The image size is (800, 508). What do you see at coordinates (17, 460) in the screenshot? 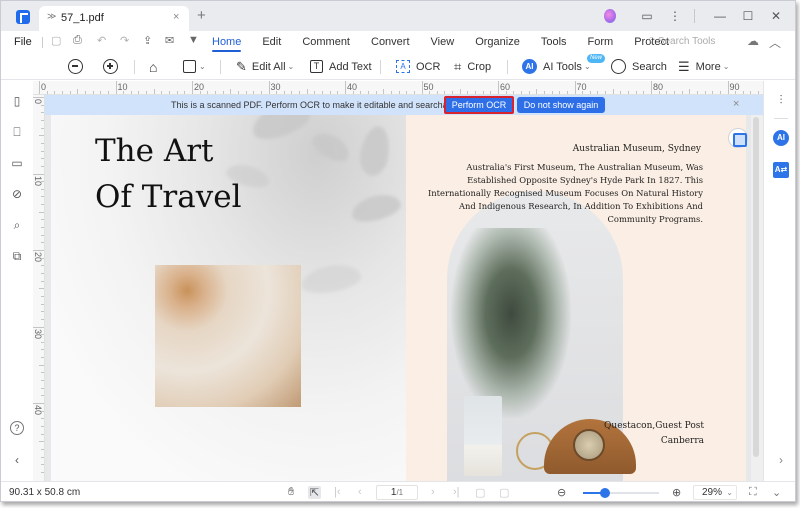
I see `collapse-left-icon: ‹` at bounding box center [17, 460].